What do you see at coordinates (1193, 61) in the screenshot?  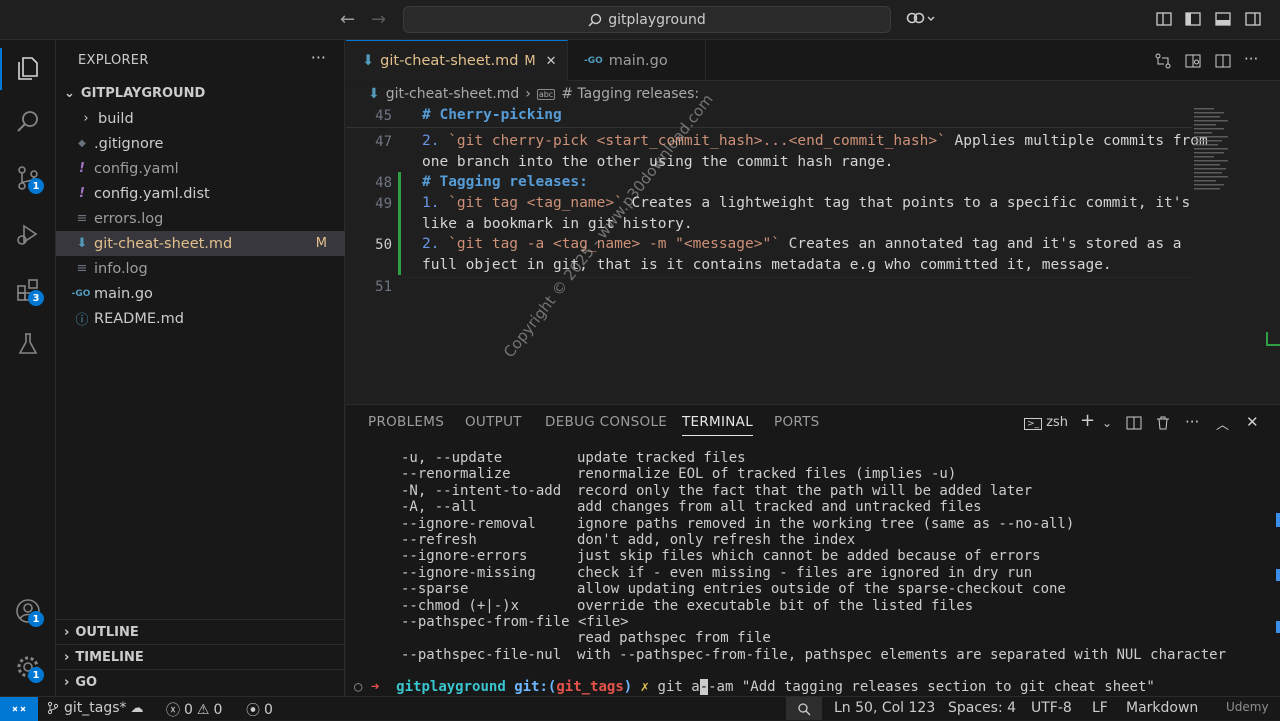 I see `open-preview-icon` at bounding box center [1193, 61].